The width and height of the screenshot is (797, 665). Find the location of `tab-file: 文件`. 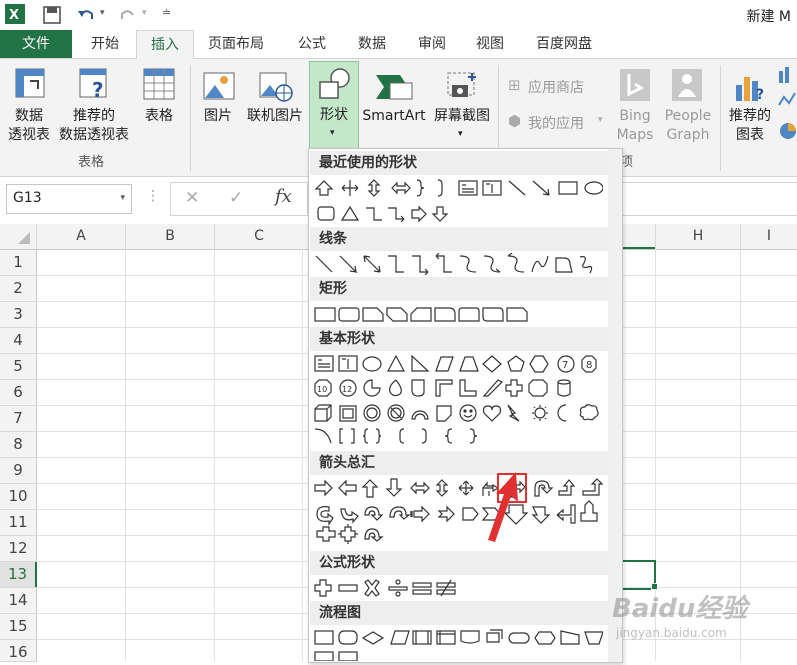

tab-file: 文件 is located at coordinates (36, 44).